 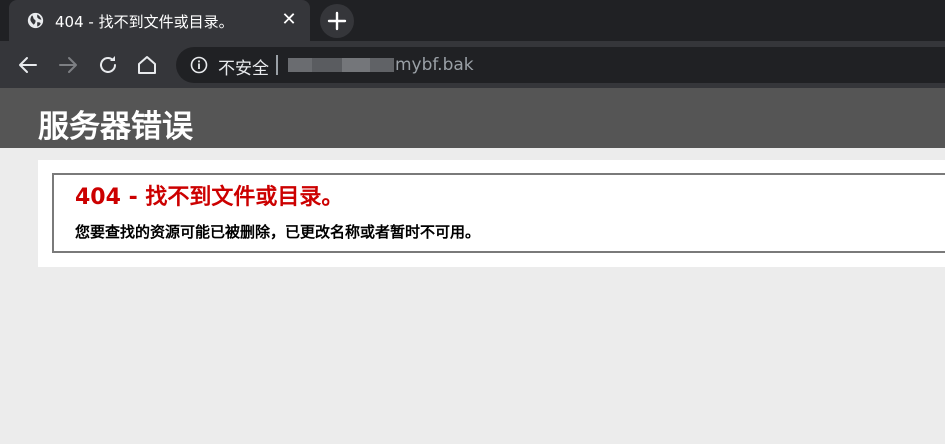 I want to click on tab-title: 404 - 找不到文件或目录。, so click(x=144, y=22).